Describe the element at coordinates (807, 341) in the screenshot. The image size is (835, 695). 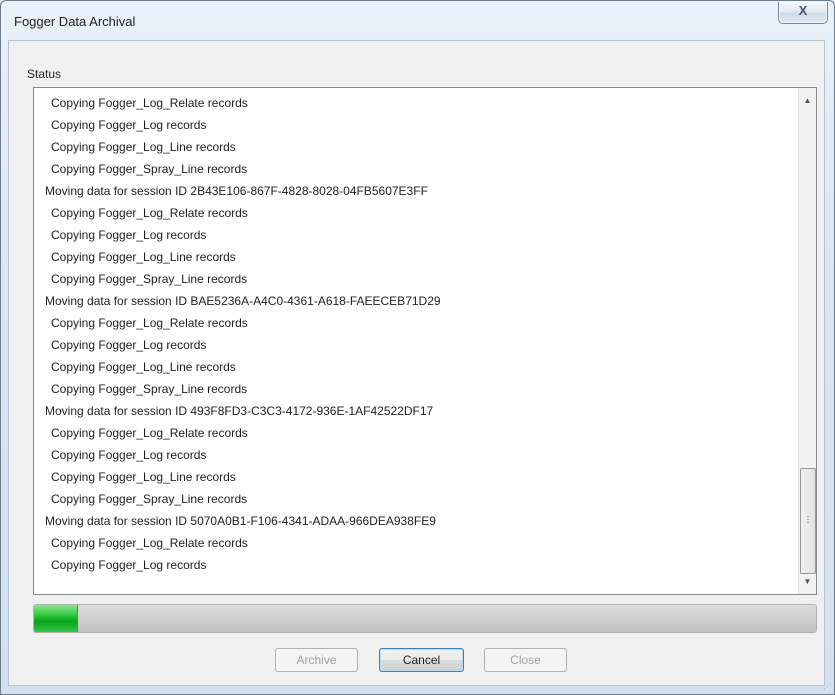
I see `vertical-scrollbar: ▲ --- ▼` at that location.